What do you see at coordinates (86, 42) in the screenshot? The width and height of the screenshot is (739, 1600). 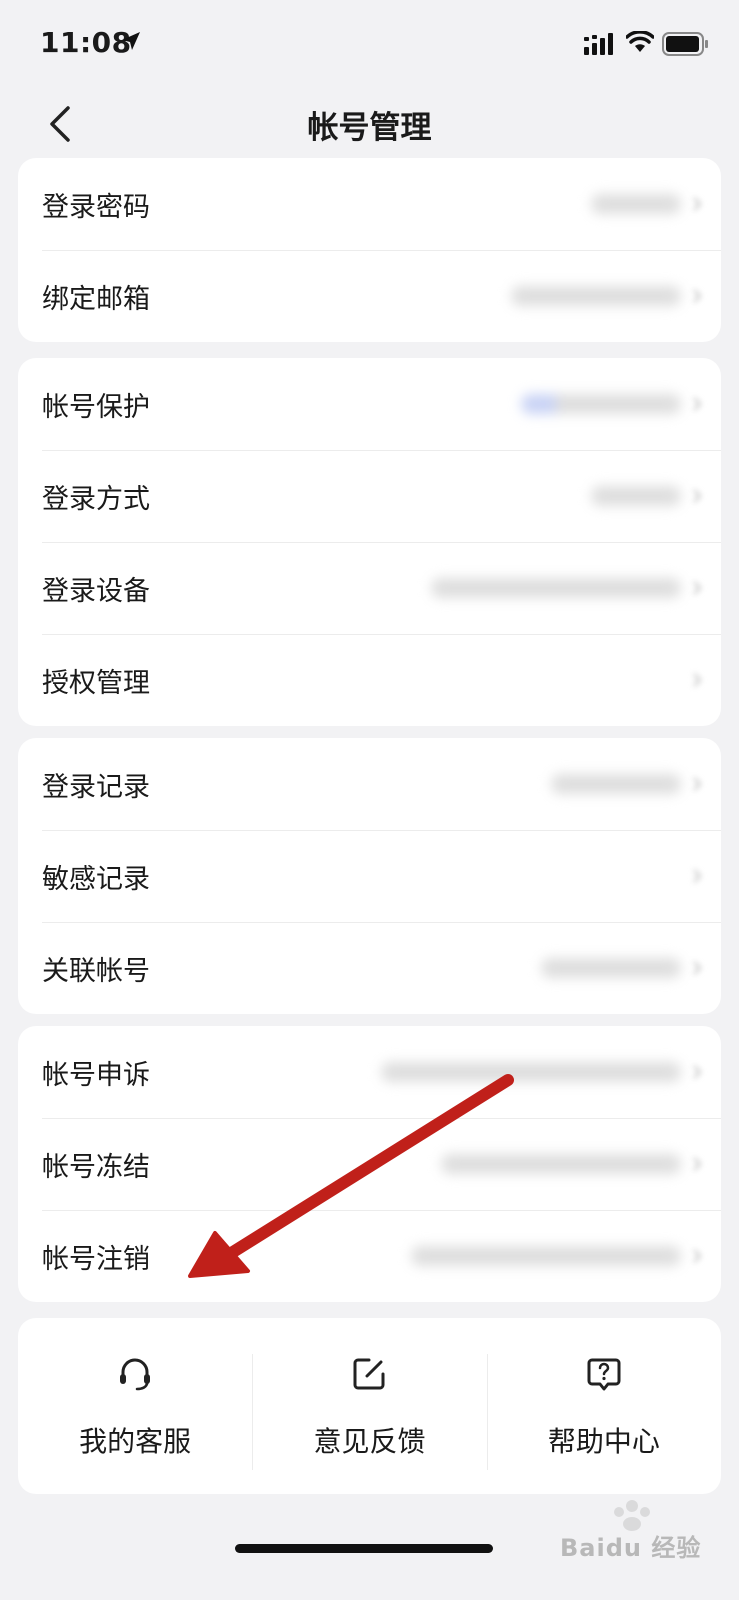 I see `status-time: 11:08` at bounding box center [86, 42].